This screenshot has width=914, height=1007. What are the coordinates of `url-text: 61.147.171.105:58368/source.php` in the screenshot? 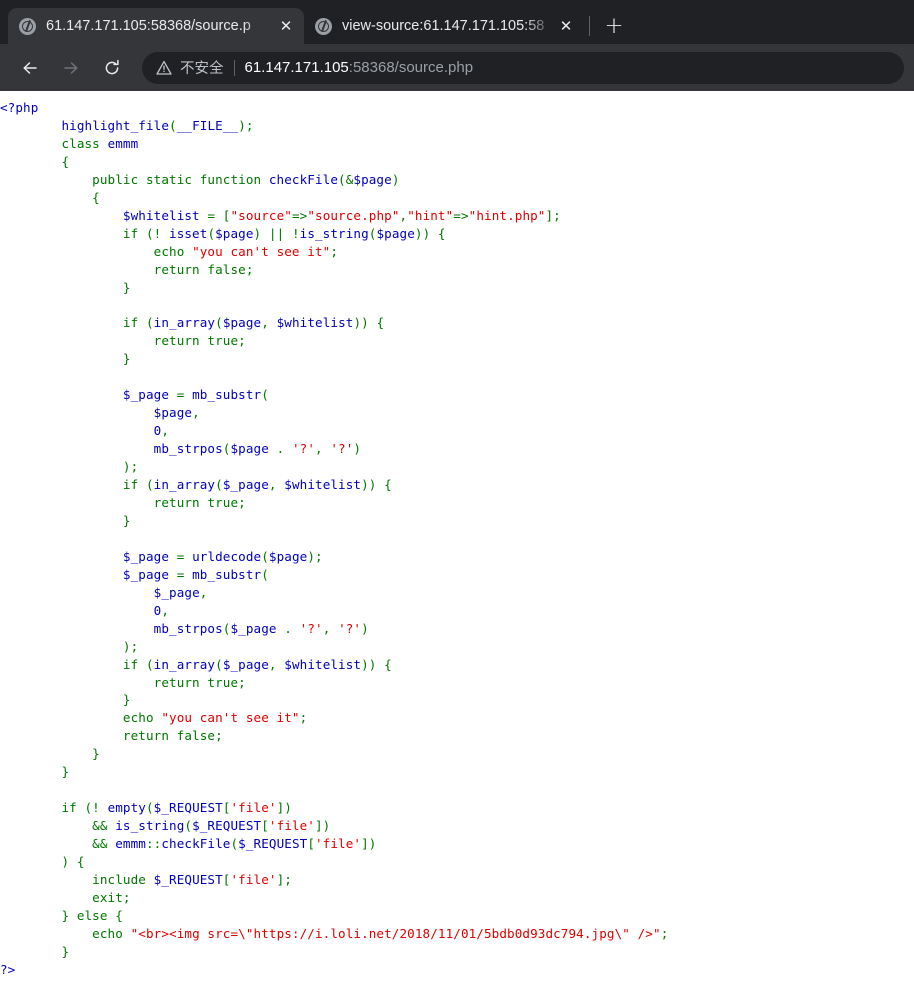 It's located at (568, 67).